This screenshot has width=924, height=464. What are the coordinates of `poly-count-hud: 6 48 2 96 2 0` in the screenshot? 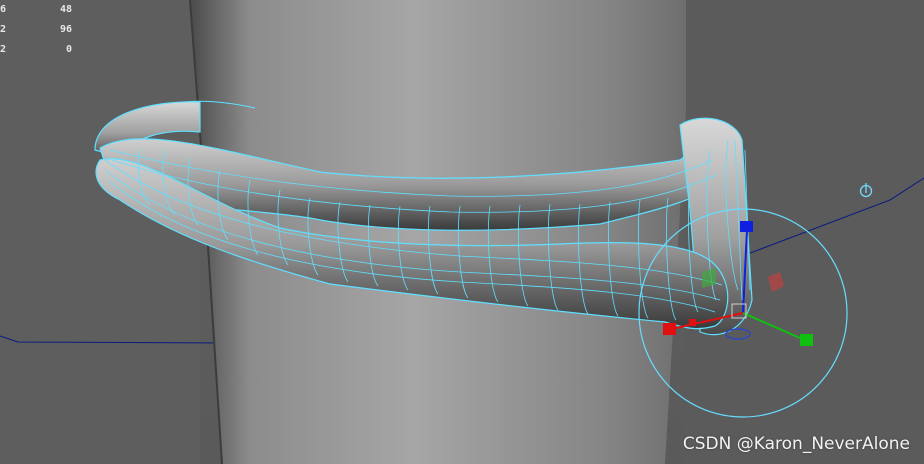 It's located at (40, 30).